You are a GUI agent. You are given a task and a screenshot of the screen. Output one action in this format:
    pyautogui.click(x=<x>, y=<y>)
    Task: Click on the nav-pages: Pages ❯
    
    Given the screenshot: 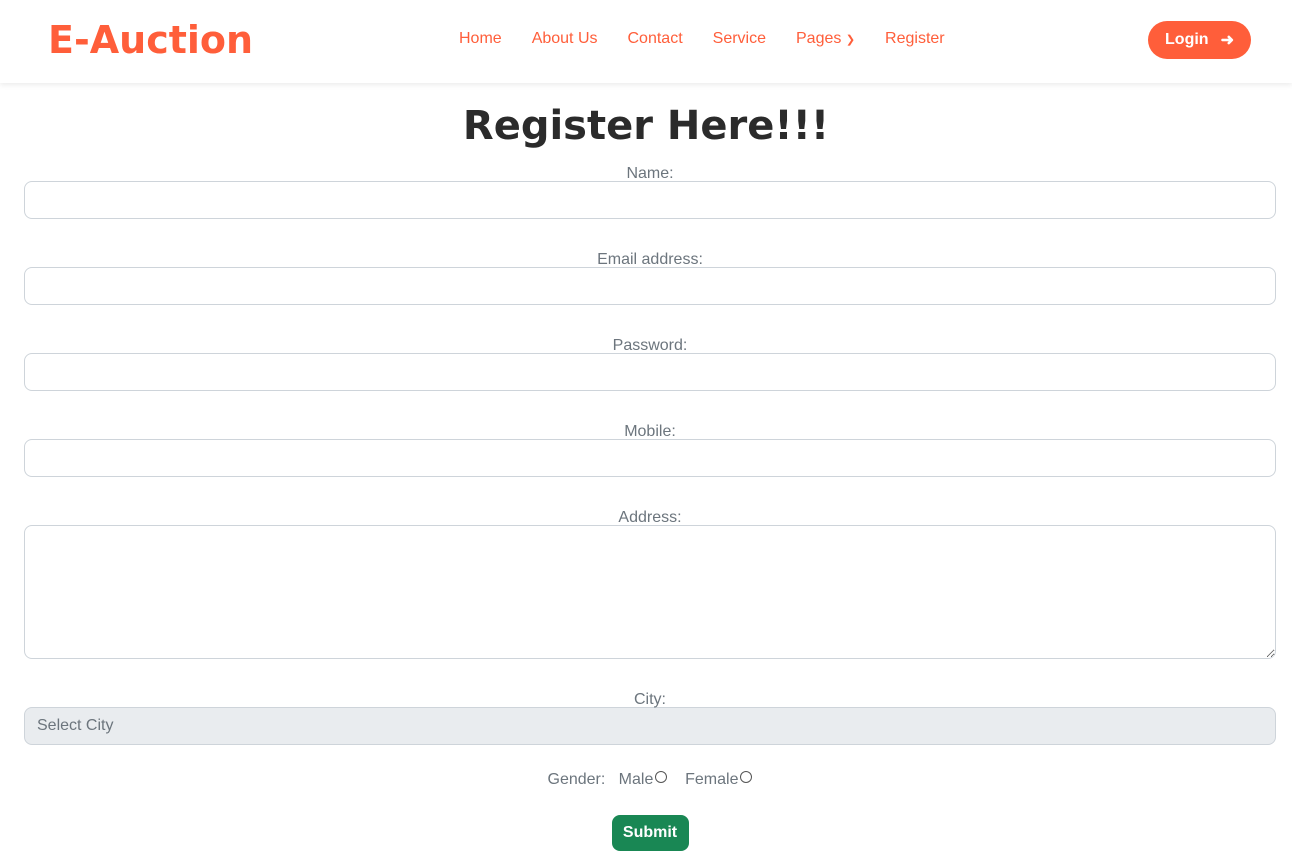 What is the action you would take?
    pyautogui.click(x=825, y=39)
    